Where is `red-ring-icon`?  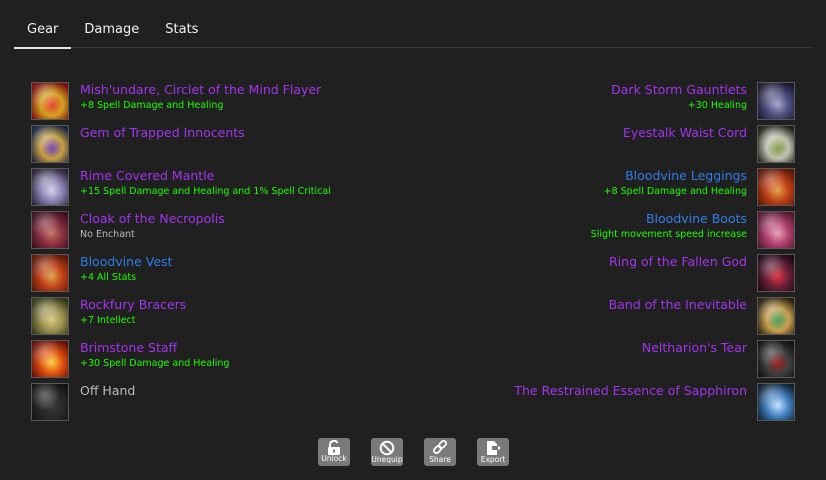 red-ring-icon is located at coordinates (776, 273).